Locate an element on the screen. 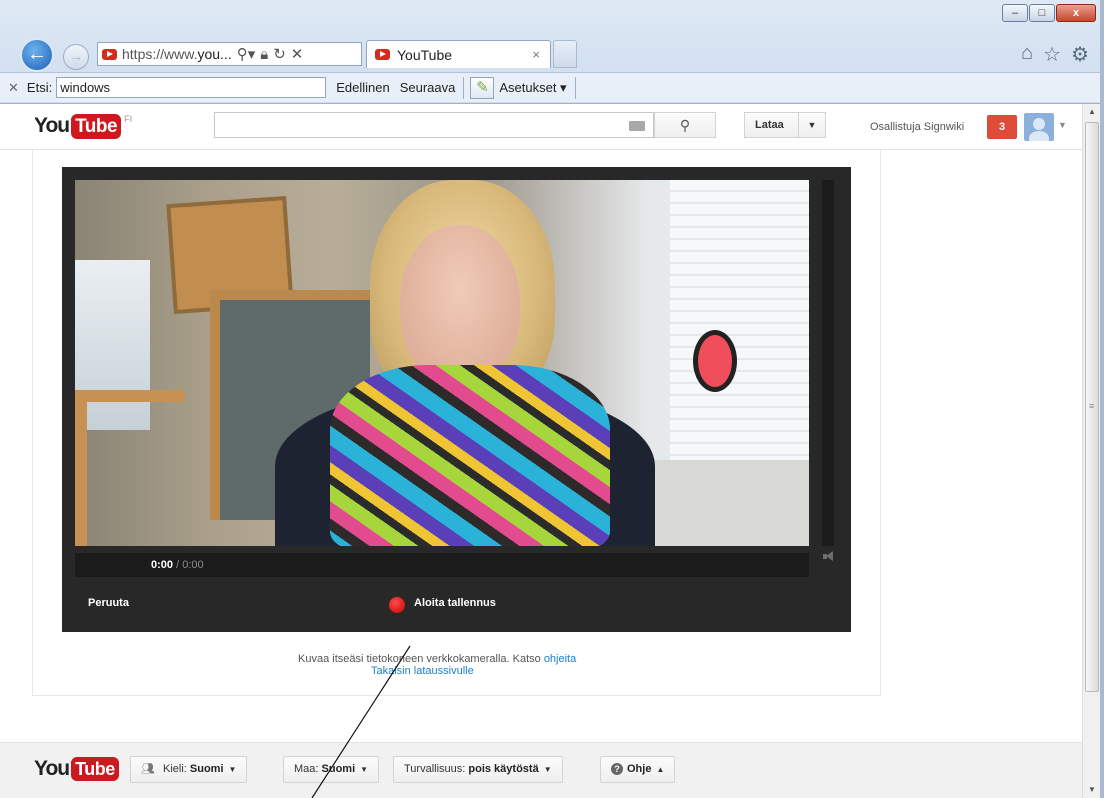 This screenshot has height=798, width=1104. footer-logo-tube: Tube is located at coordinates (95, 769).